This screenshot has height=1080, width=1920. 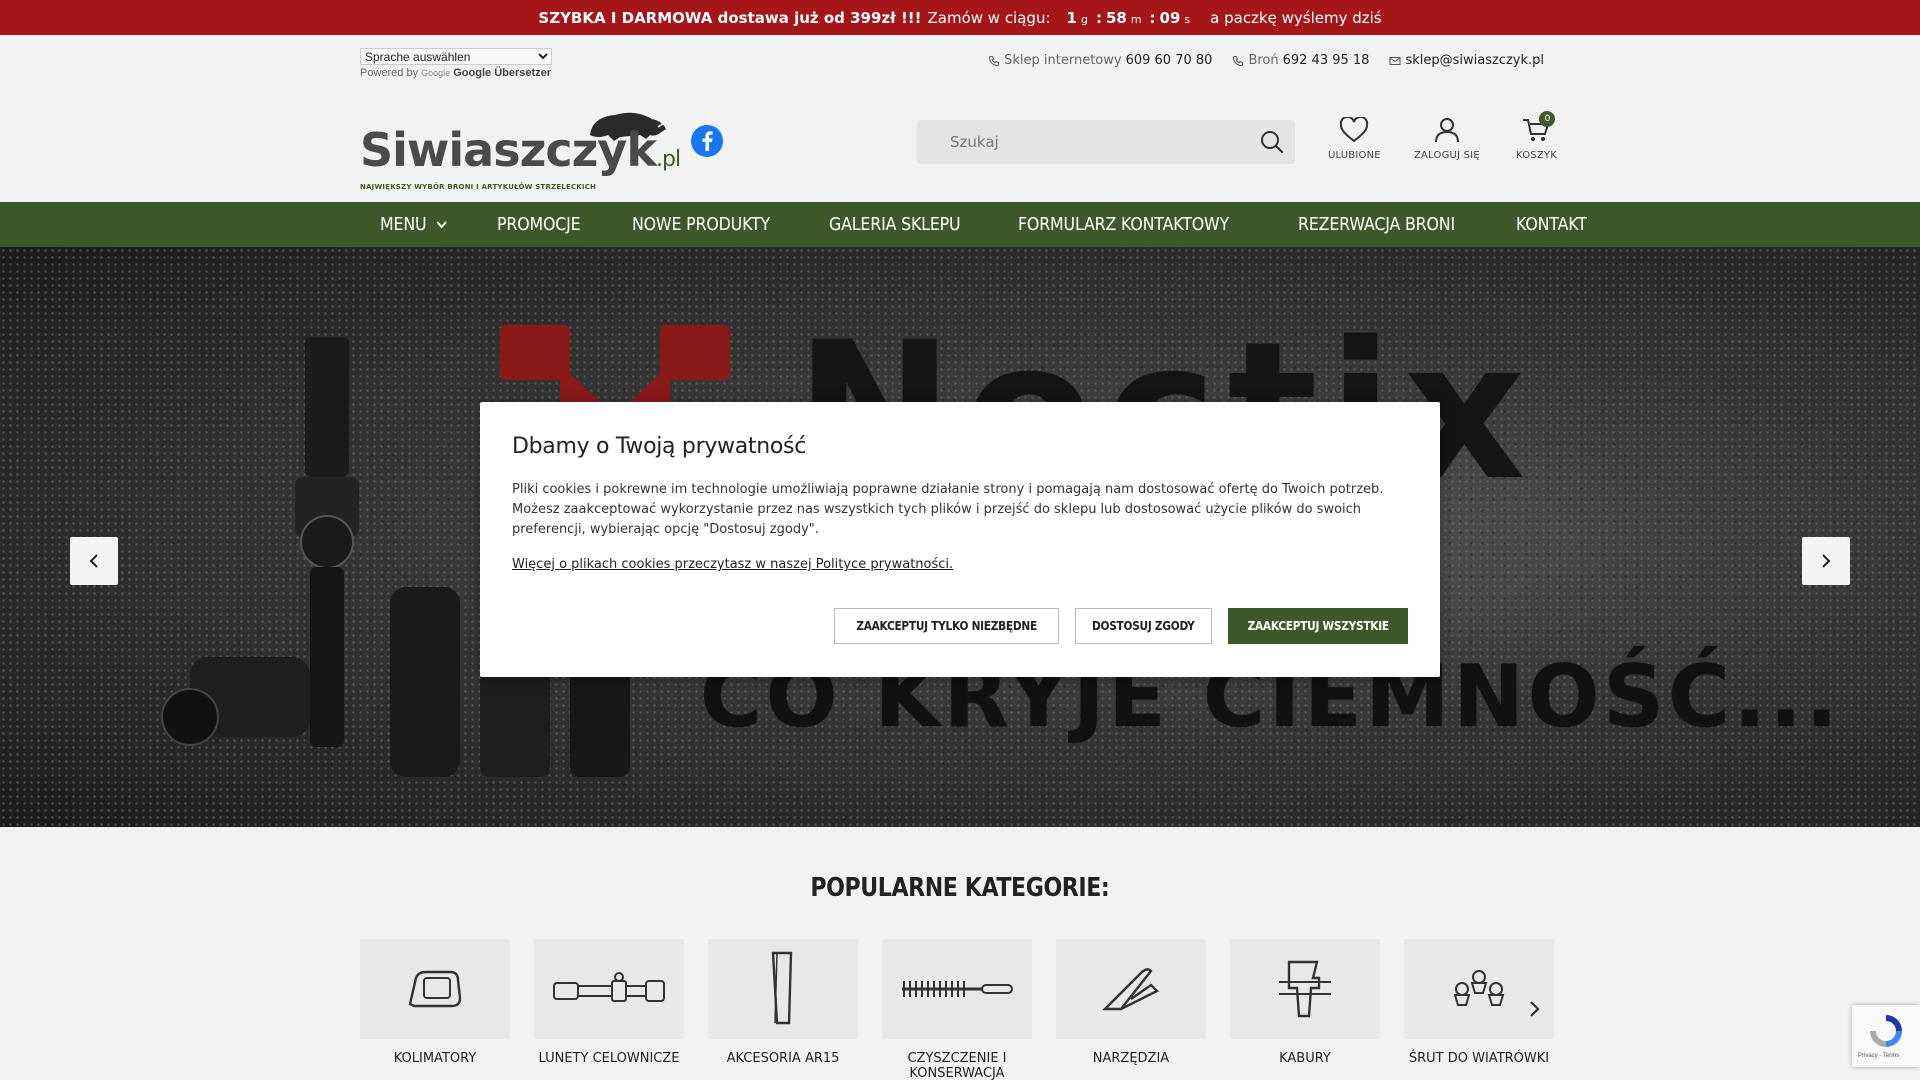 What do you see at coordinates (1447, 155) in the screenshot?
I see `login-label: ZALOGUJ SIĘ` at bounding box center [1447, 155].